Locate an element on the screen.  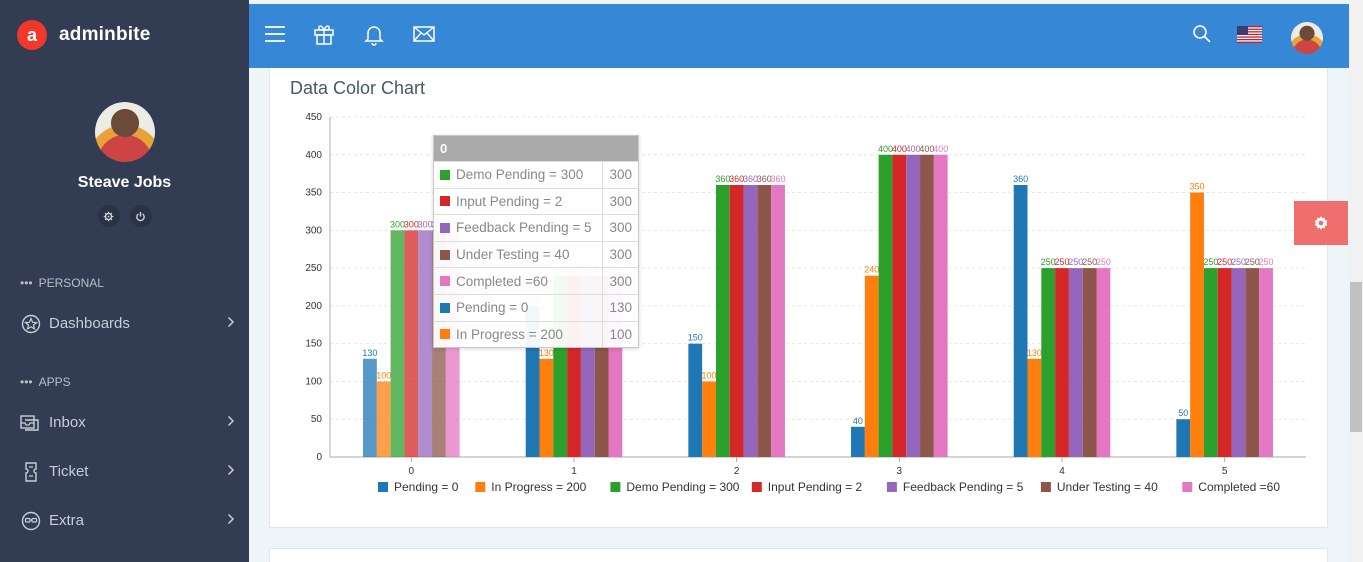
tooltip-row-label: Under Testing = 40 is located at coordinates (513, 255).